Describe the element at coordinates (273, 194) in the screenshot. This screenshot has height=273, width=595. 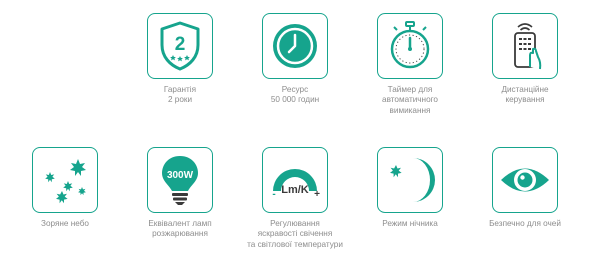
I see `minus-sign: -` at that location.